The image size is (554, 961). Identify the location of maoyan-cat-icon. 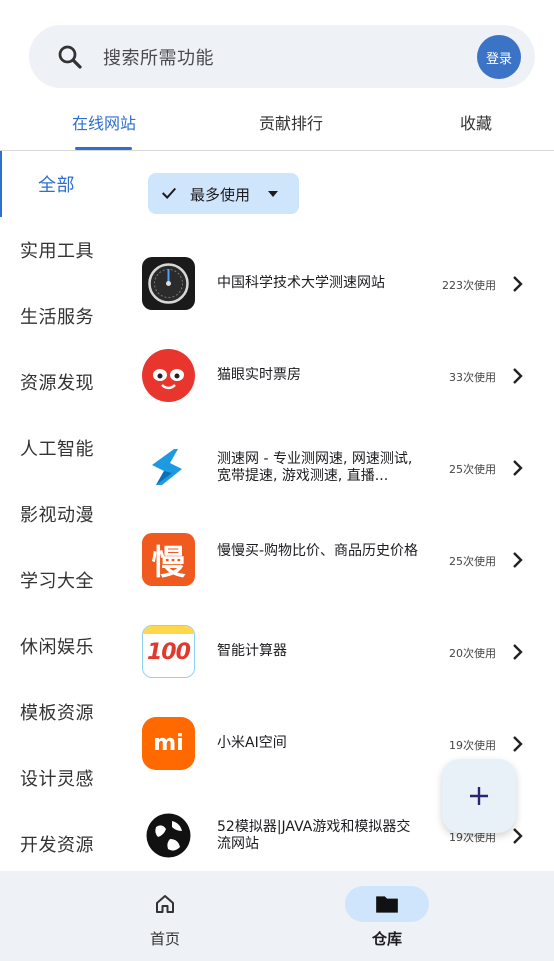
(168, 375).